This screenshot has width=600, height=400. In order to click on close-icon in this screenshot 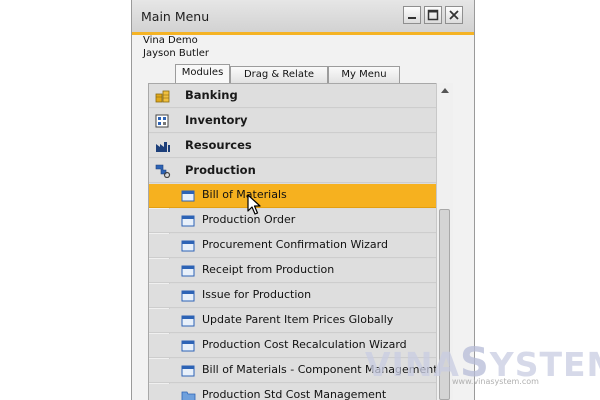, I will do `click(454, 15)`.